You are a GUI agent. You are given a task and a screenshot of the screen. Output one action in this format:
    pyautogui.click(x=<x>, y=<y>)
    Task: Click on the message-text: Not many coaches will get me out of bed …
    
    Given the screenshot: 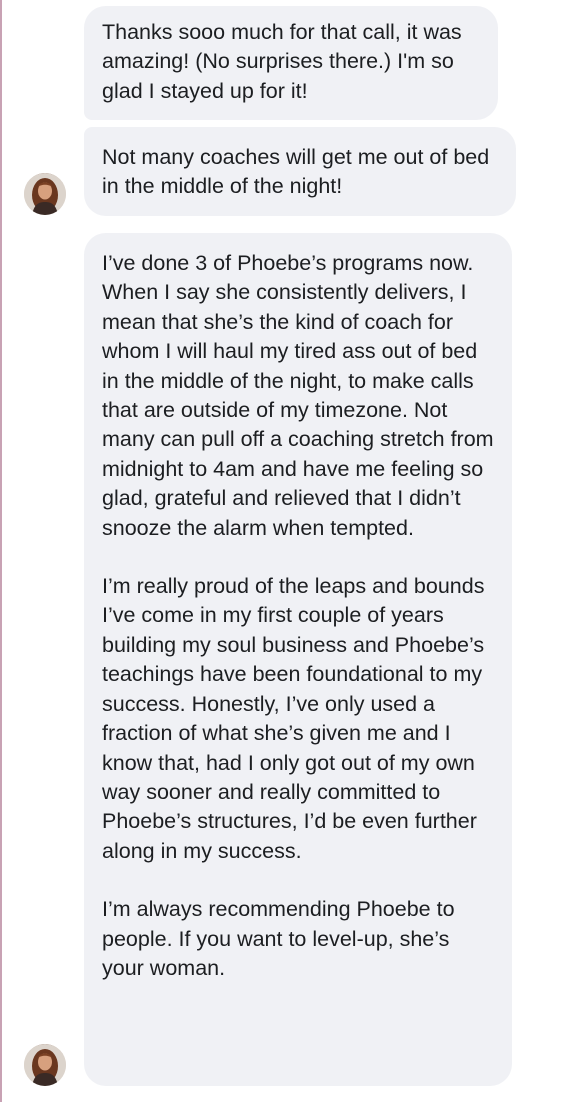 What is the action you would take?
    pyautogui.click(x=296, y=172)
    